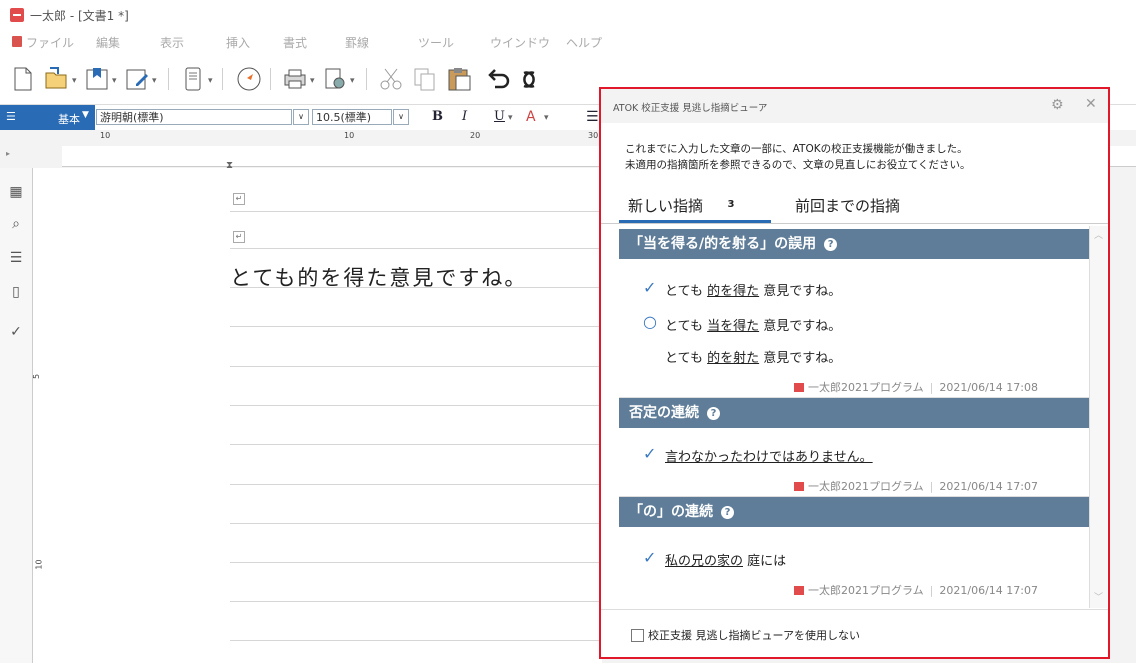 This screenshot has height=663, width=1136. What do you see at coordinates (1098, 596) in the screenshot?
I see `scroll-down-icon: ﹀` at bounding box center [1098, 596].